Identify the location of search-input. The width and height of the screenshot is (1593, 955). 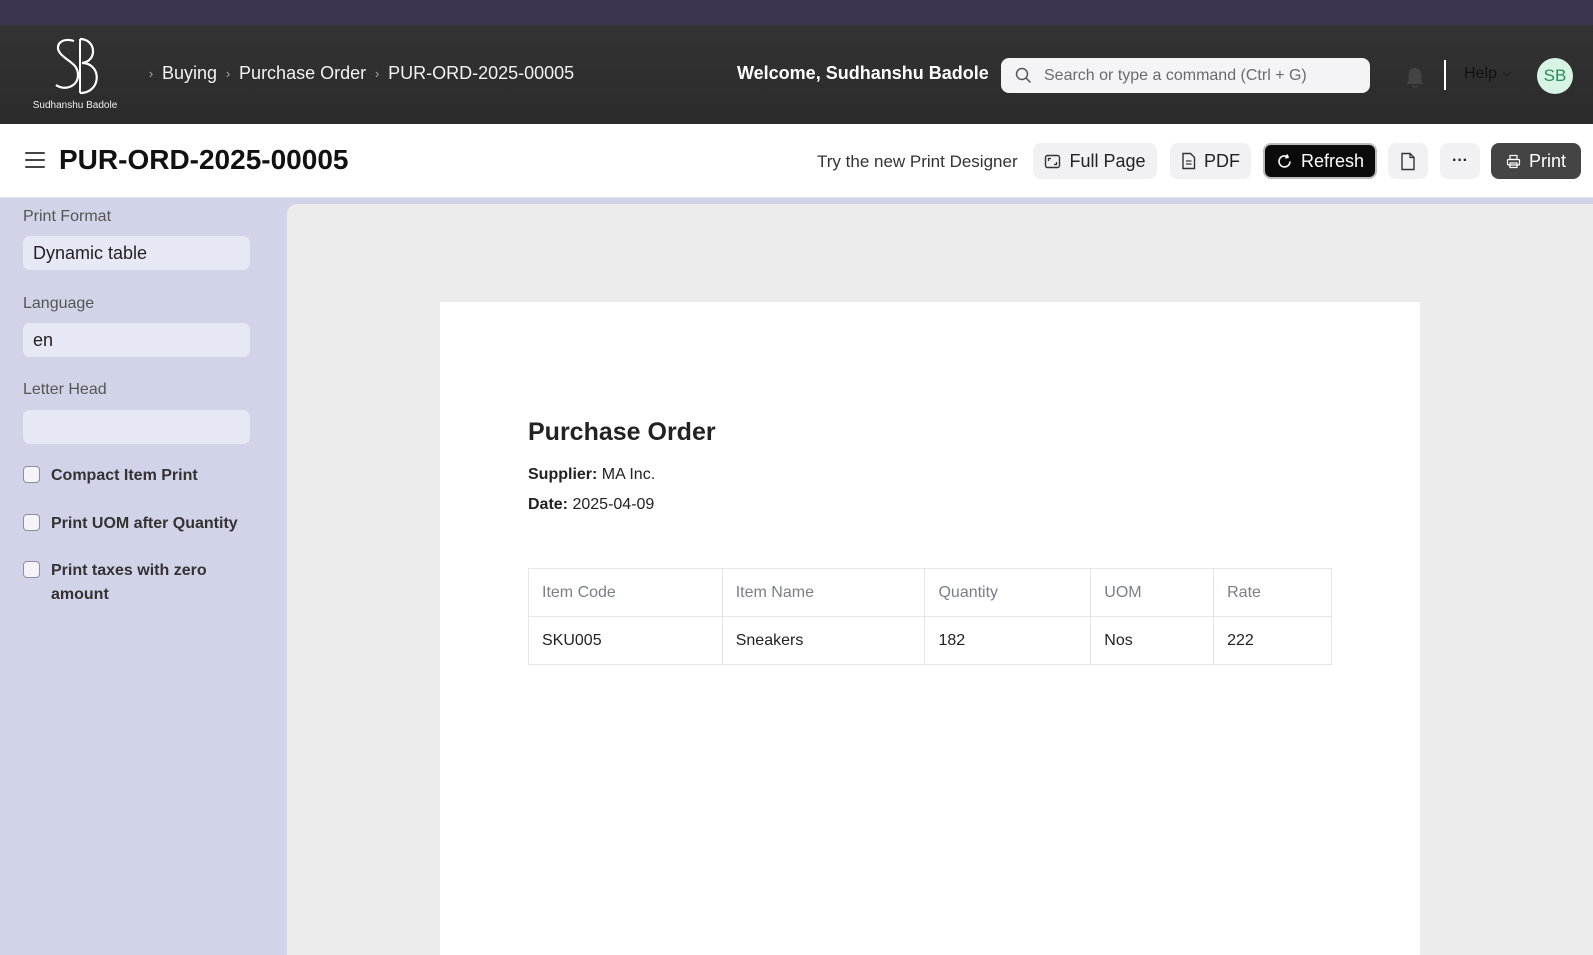
(1199, 75).